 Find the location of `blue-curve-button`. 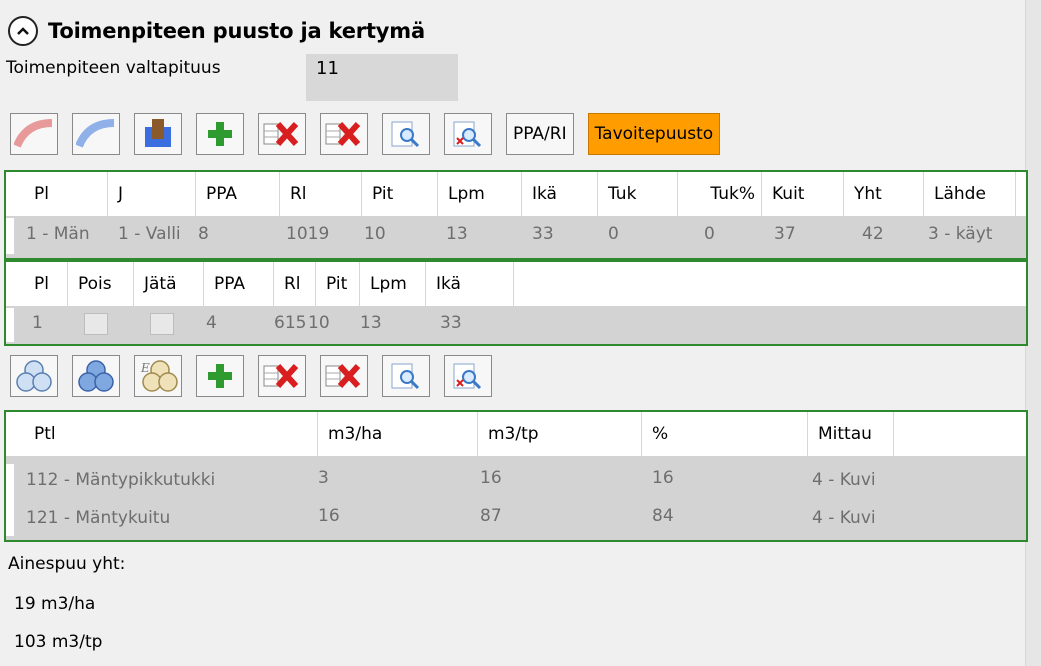

blue-curve-button is located at coordinates (96, 134).